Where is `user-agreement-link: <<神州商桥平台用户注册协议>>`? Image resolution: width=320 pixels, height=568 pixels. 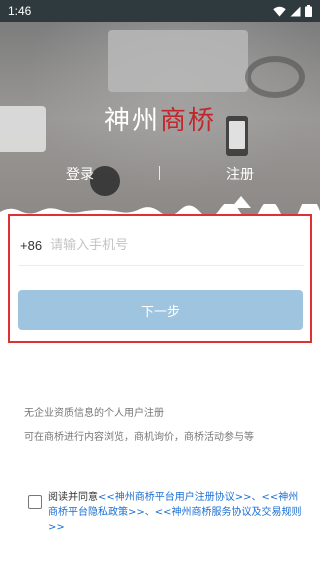
user-agreement-link: <<神州商桥平台用户注册协议>> is located at coordinates (175, 497).